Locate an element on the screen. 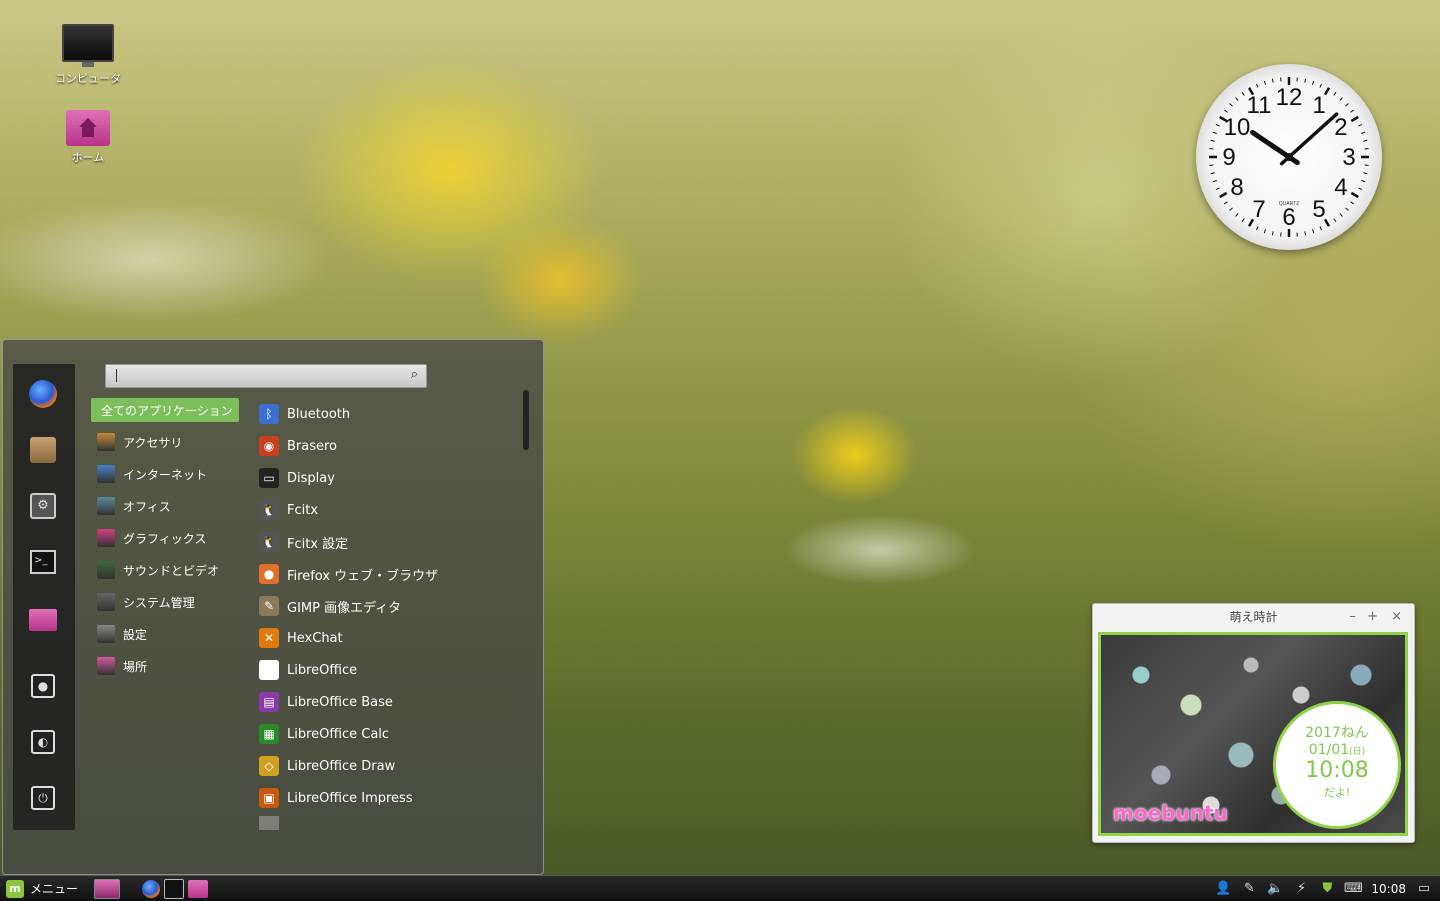 The image size is (1440, 901). app-item: 🐧Fcitx 設定 is located at coordinates (303, 542).